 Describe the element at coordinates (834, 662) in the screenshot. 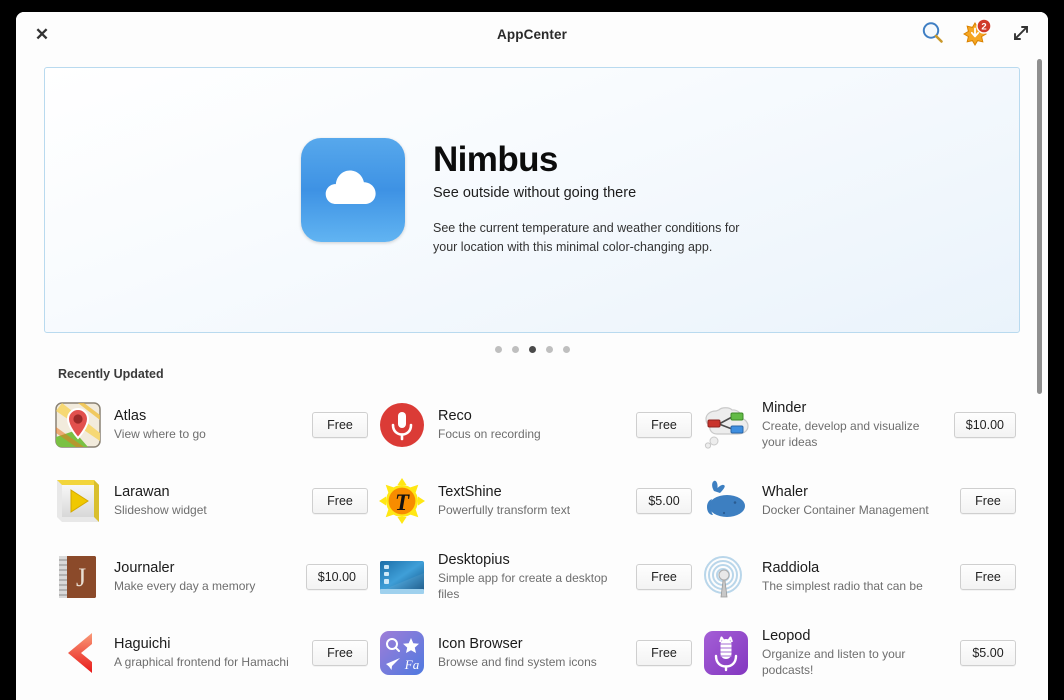

I see `app-description: Organize and listen to your podcasts!` at that location.